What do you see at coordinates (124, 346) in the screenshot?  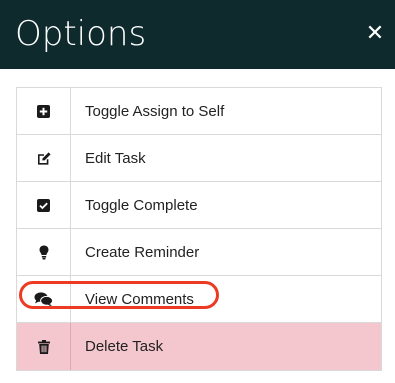 I see `menu-item-label: Delete Task` at bounding box center [124, 346].